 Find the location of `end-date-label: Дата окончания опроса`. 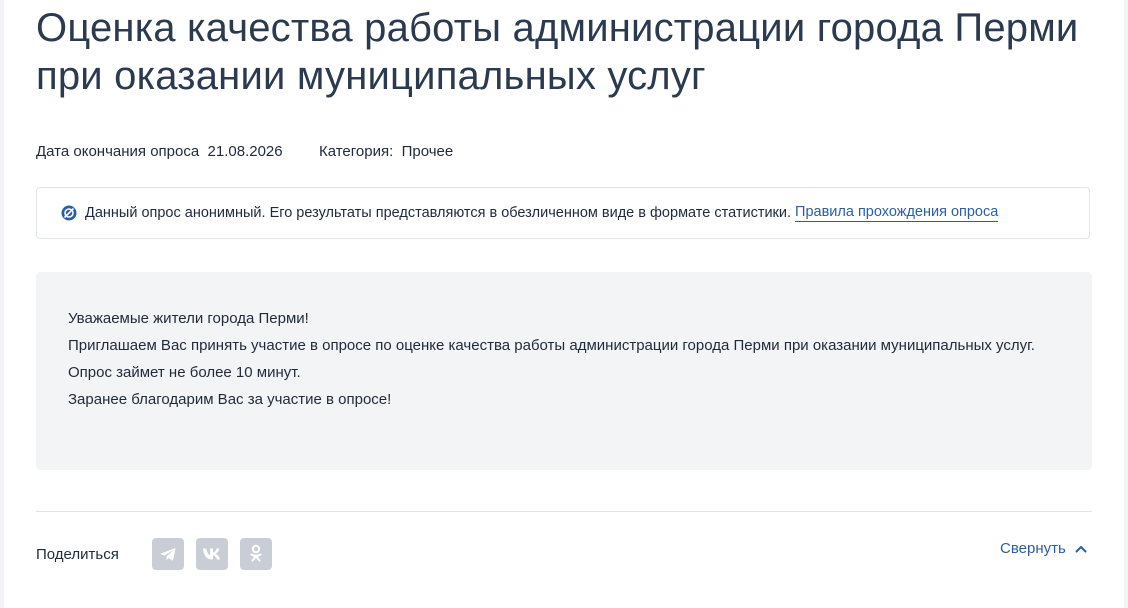

end-date-label: Дата окончания опроса is located at coordinates (118, 151).